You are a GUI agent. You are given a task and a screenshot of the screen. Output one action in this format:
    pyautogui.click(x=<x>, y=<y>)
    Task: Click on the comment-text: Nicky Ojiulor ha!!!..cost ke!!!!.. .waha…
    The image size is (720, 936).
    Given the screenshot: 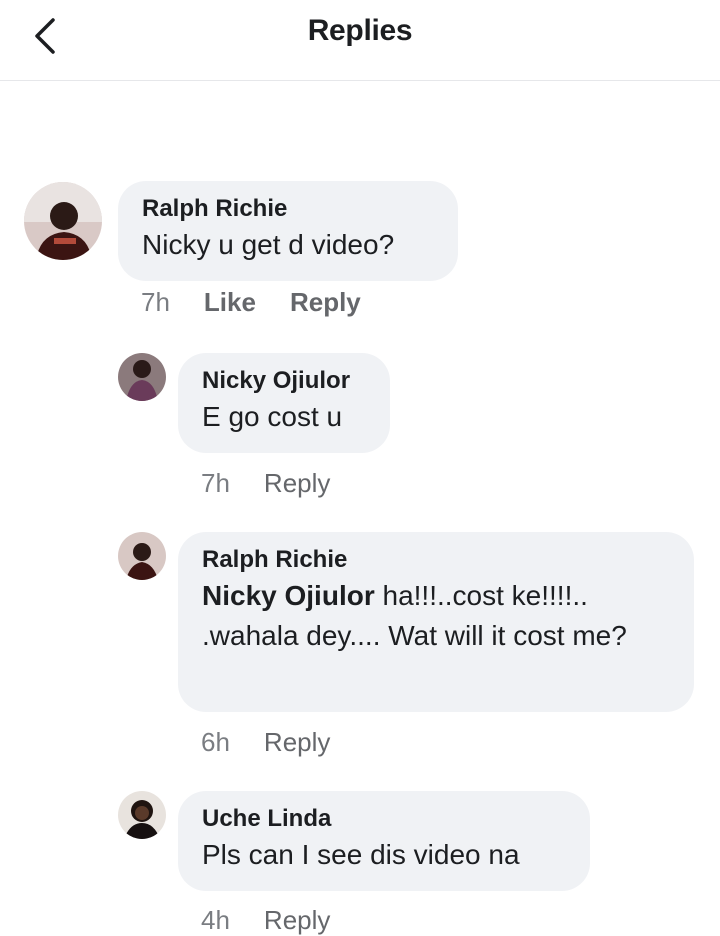 What is the action you would take?
    pyautogui.click(x=436, y=616)
    